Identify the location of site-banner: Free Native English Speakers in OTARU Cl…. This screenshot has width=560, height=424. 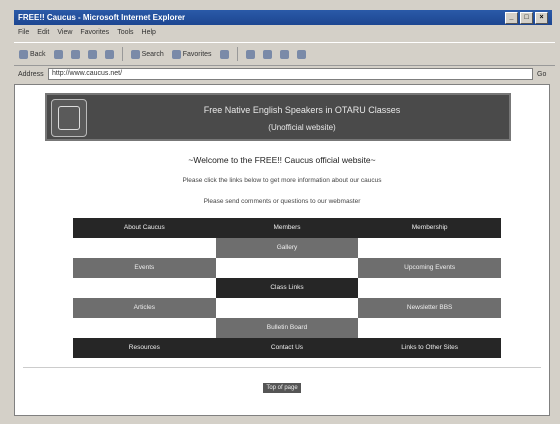
(278, 117).